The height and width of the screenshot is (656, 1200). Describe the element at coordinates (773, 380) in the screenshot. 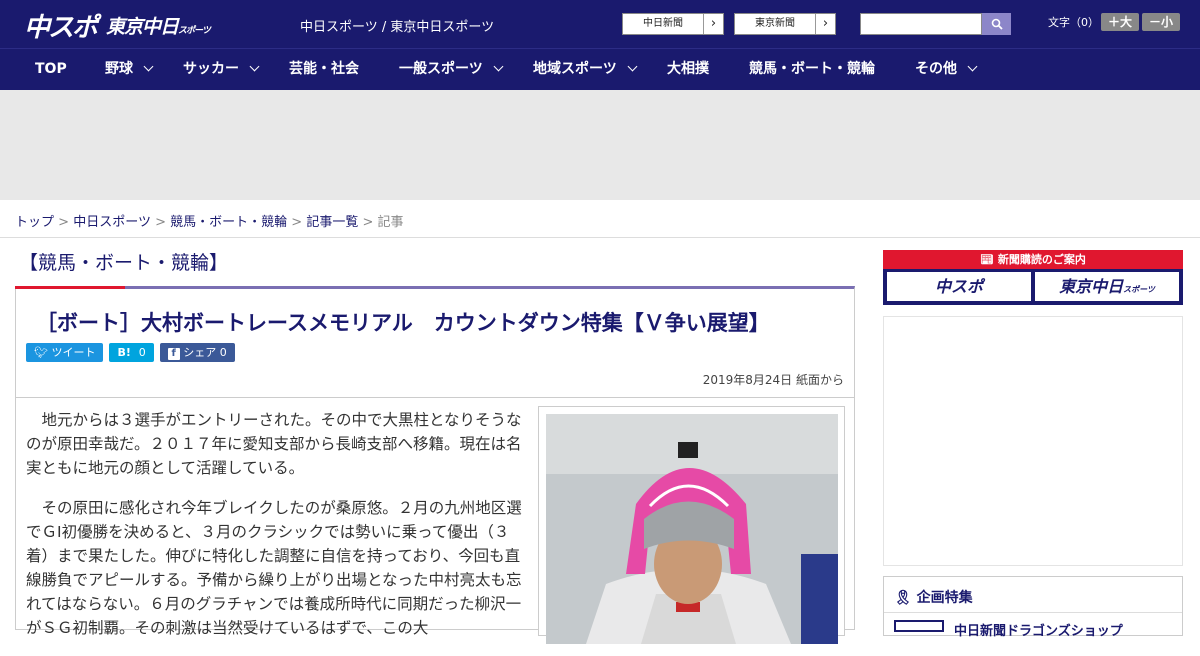

I see `article-date: 2019年8月24日 紙面から` at that location.